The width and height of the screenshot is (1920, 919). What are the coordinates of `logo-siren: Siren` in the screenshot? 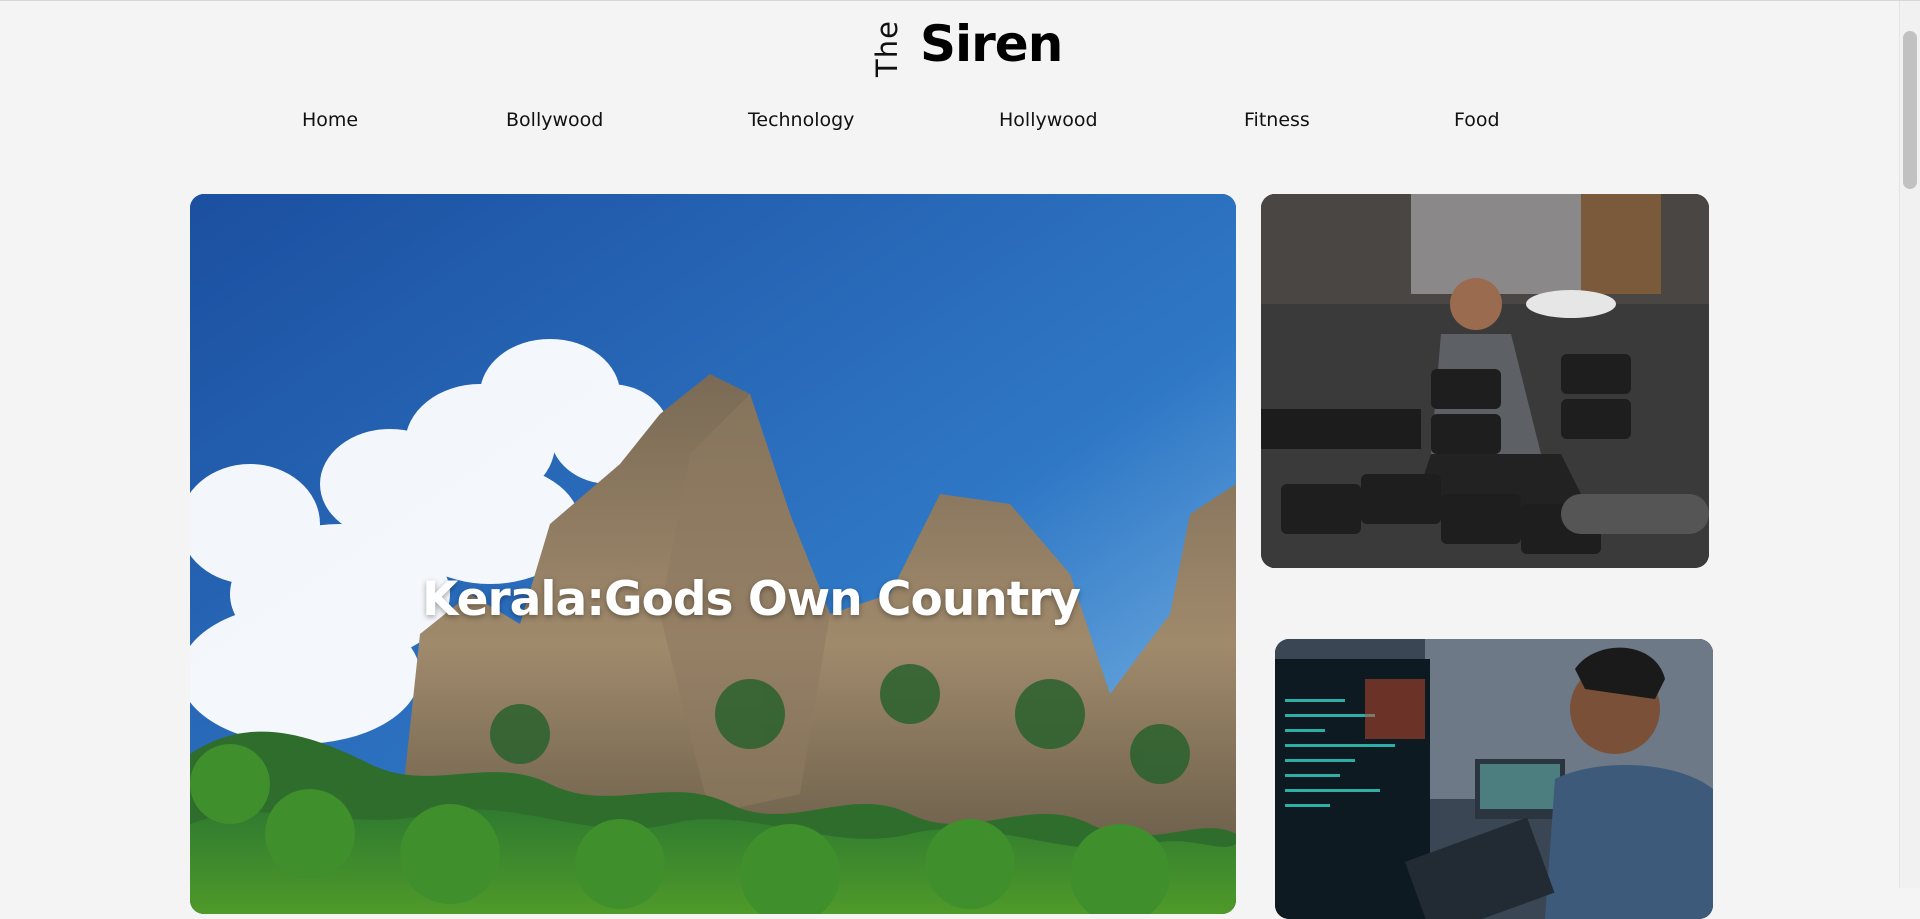 It's located at (991, 44).